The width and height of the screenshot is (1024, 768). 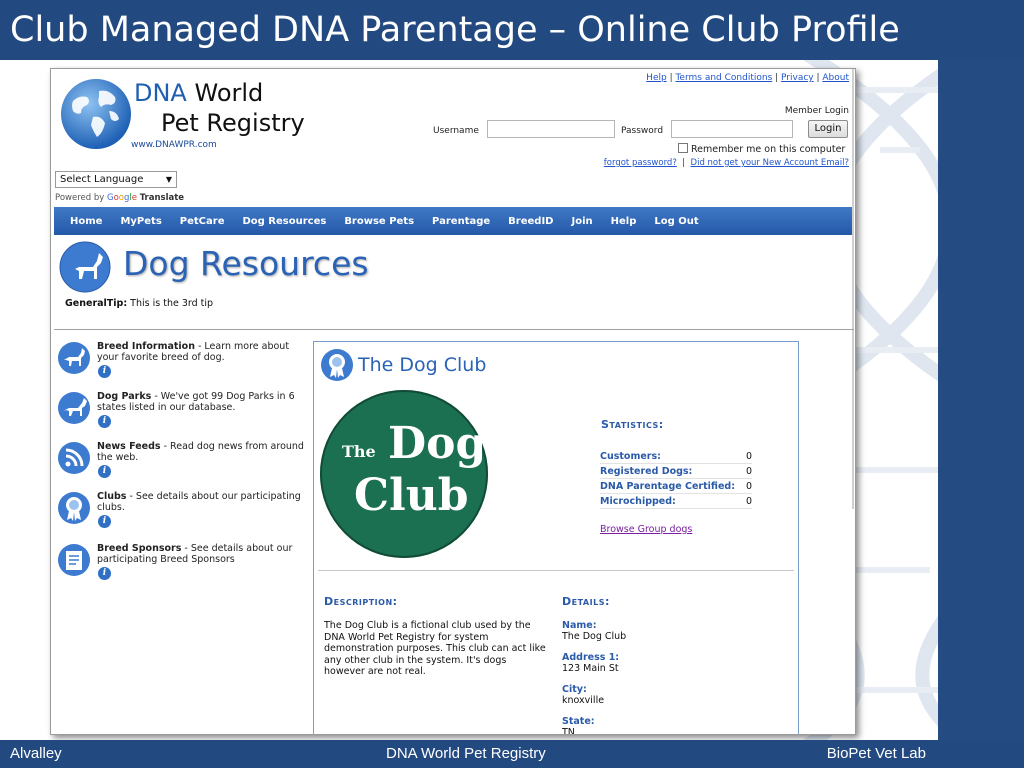 I want to click on password-label: Password, so click(x=642, y=131).